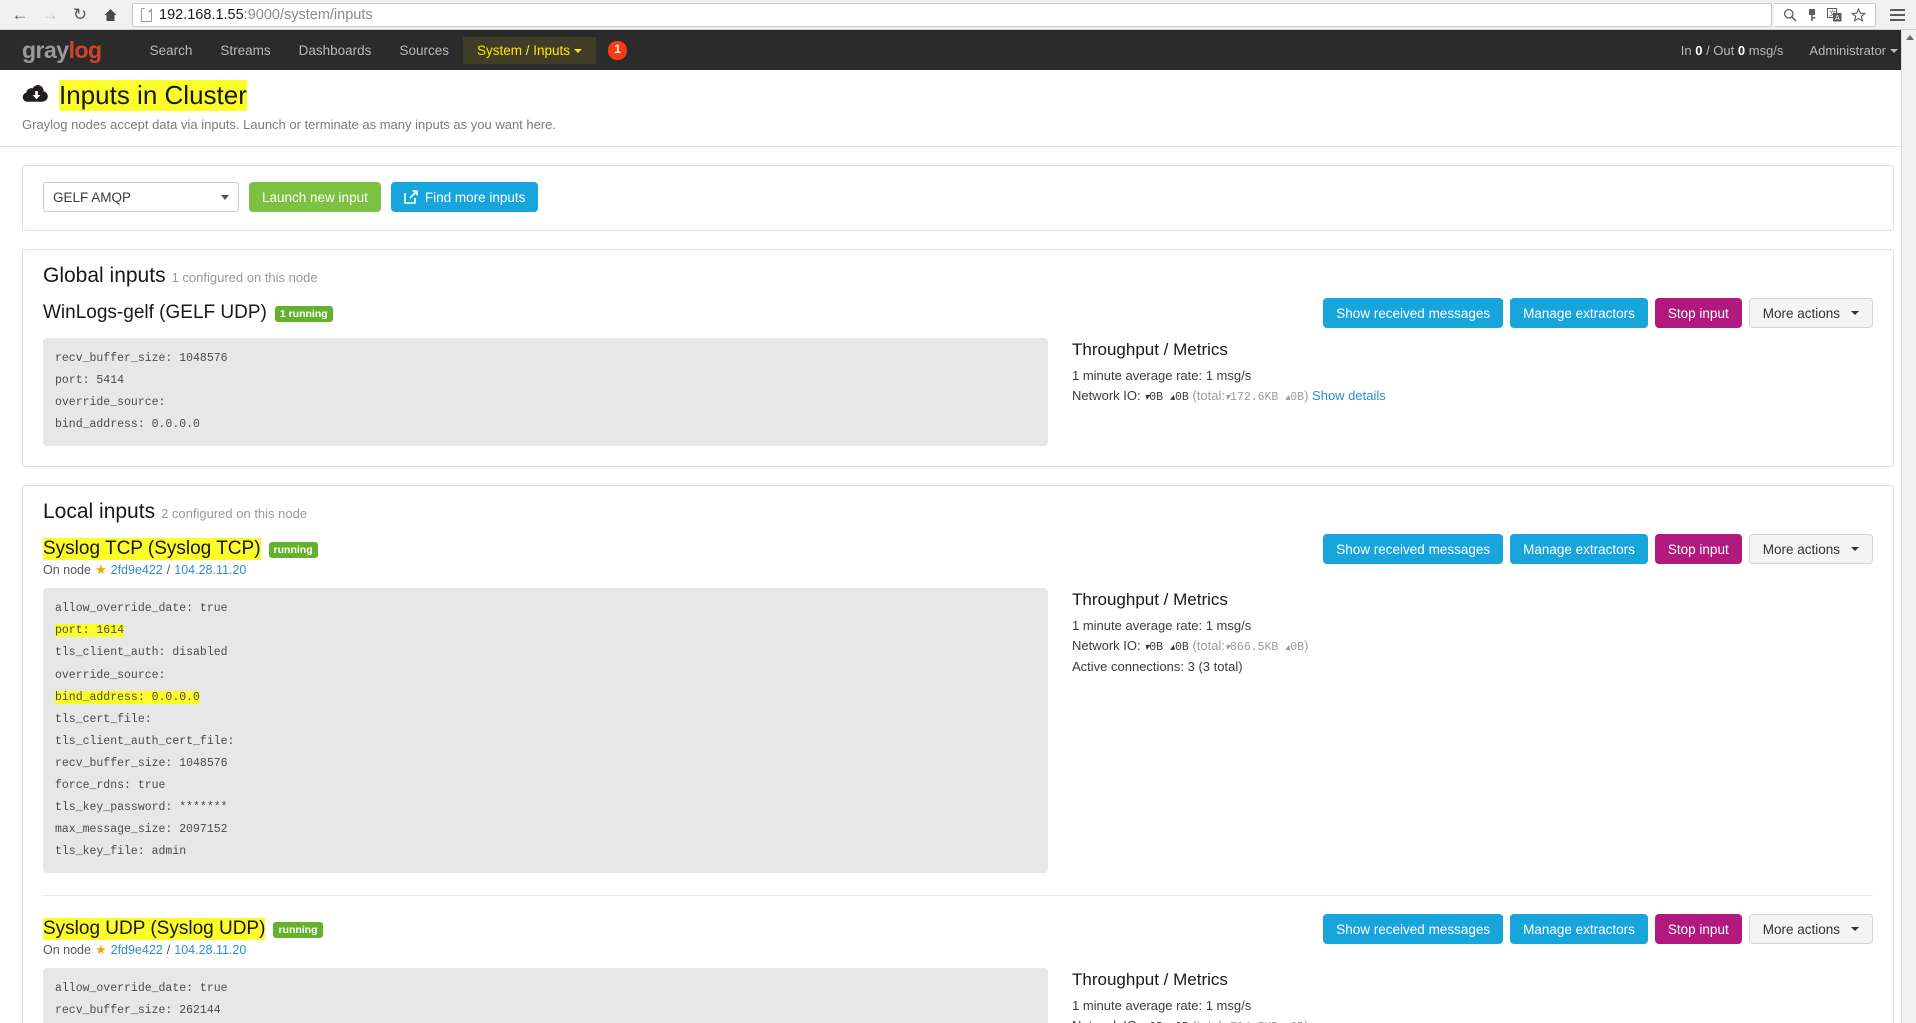  What do you see at coordinates (145, 741) in the screenshot?
I see `config-line: tls_client_auth_cert_file:` at bounding box center [145, 741].